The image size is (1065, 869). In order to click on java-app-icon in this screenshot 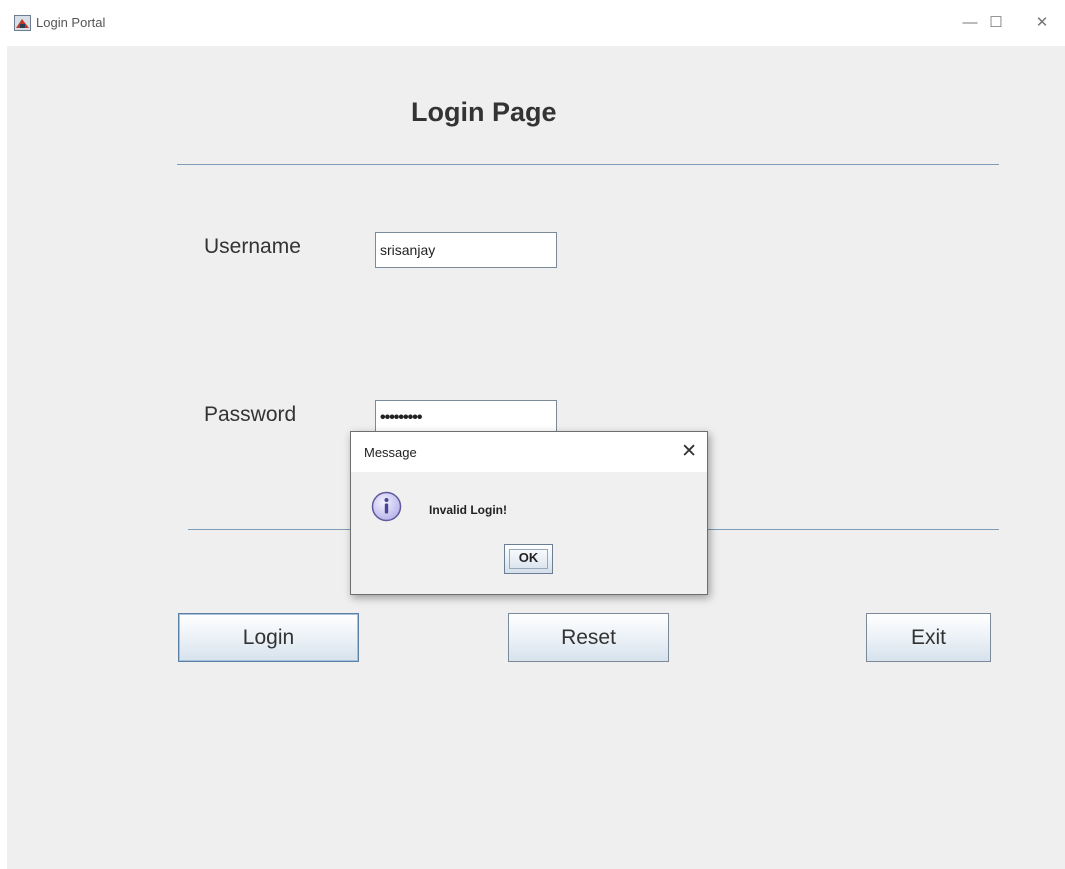, I will do `click(22, 23)`.